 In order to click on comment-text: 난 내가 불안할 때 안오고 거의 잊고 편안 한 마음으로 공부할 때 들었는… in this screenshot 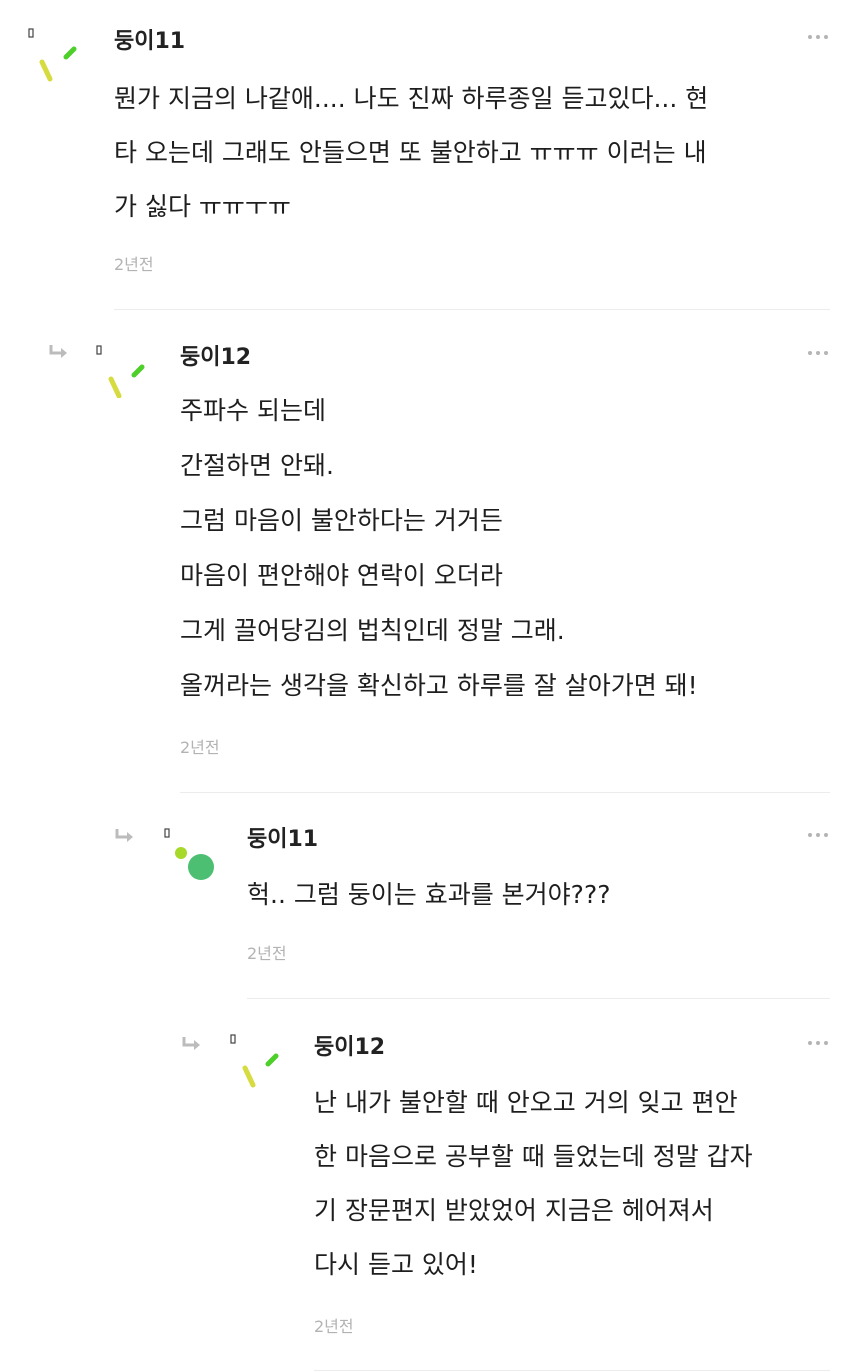, I will do `click(533, 1183)`.